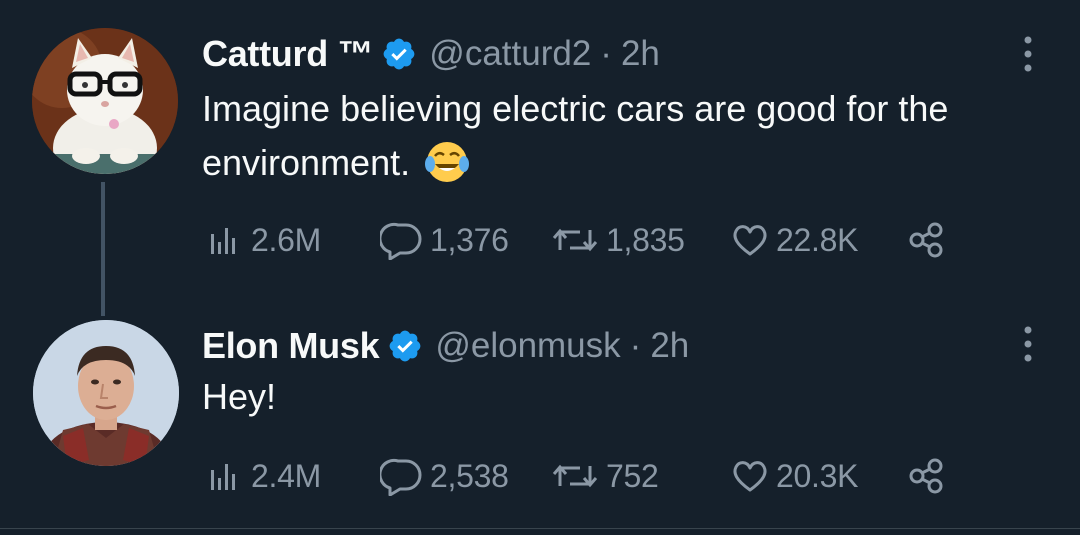  What do you see at coordinates (105, 101) in the screenshot?
I see `avatar-catturd` at bounding box center [105, 101].